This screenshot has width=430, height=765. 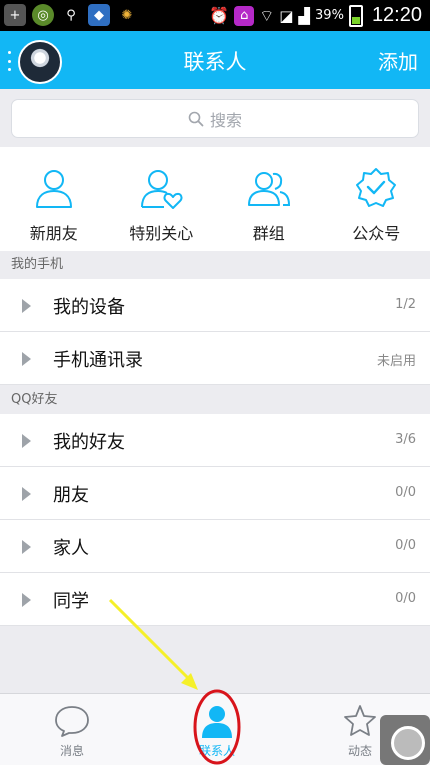 What do you see at coordinates (161, 233) in the screenshot?
I see `quick-entry-label: 特别关心` at bounding box center [161, 233].